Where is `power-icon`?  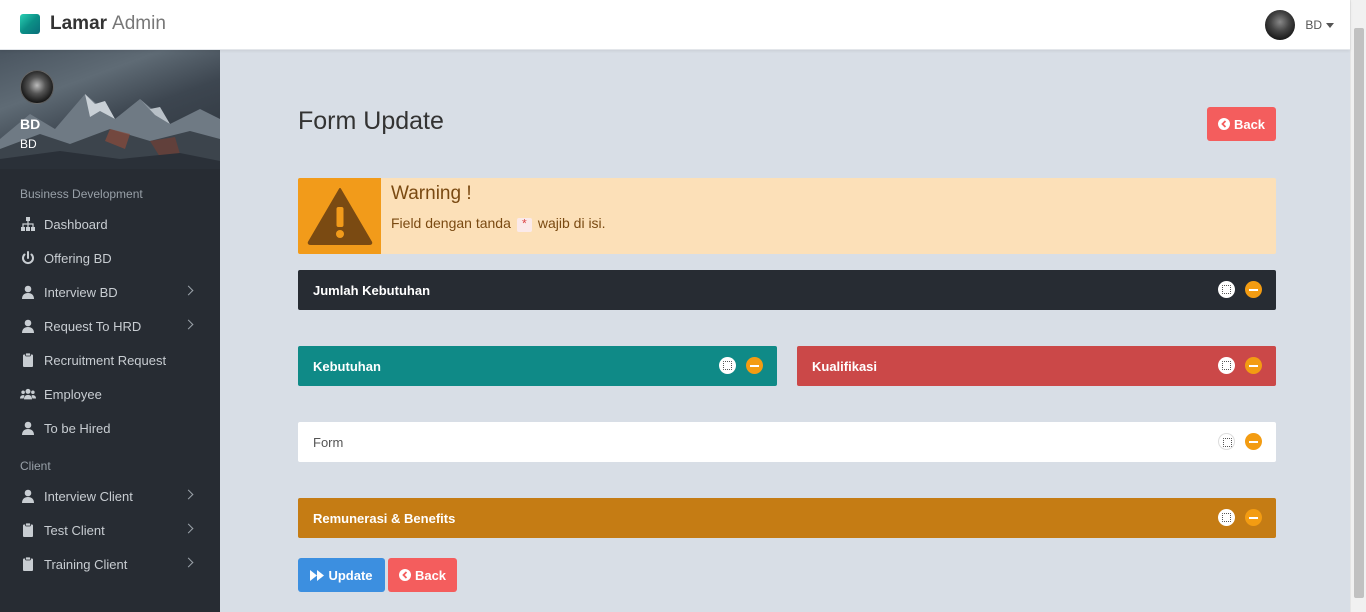 power-icon is located at coordinates (28, 257).